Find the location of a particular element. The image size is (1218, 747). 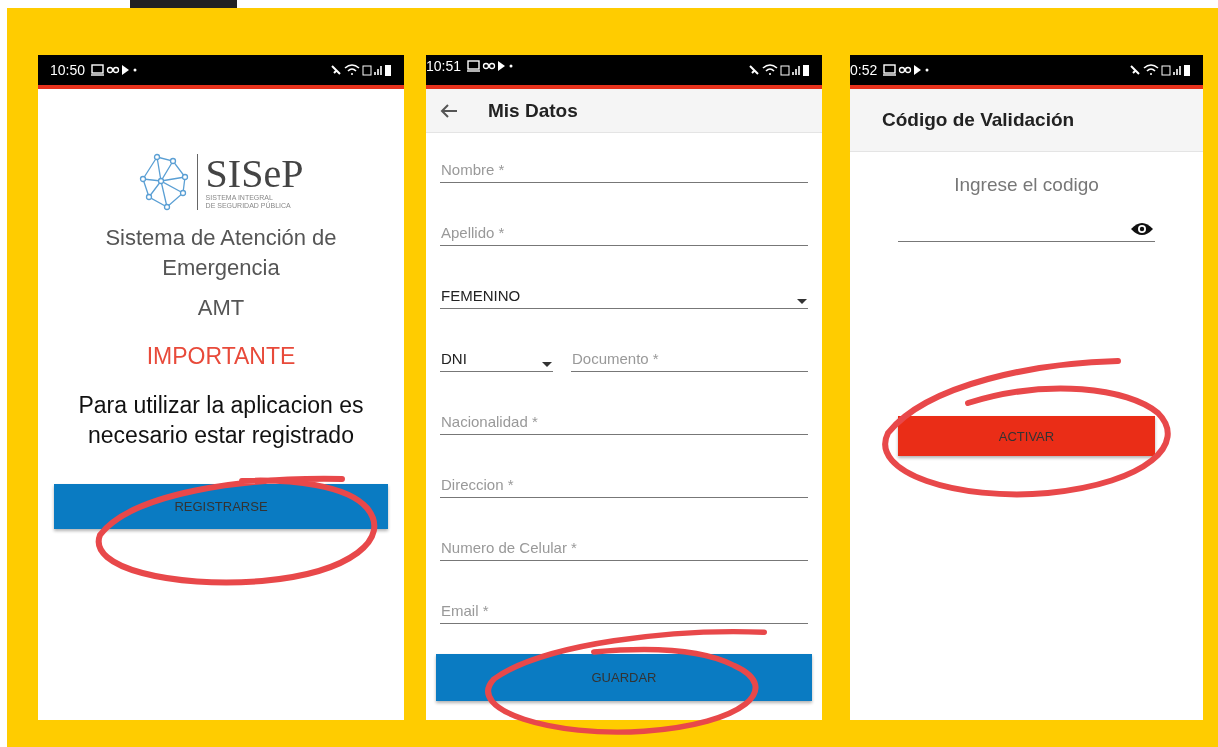

screen-title: Código de Validación is located at coordinates (978, 120).